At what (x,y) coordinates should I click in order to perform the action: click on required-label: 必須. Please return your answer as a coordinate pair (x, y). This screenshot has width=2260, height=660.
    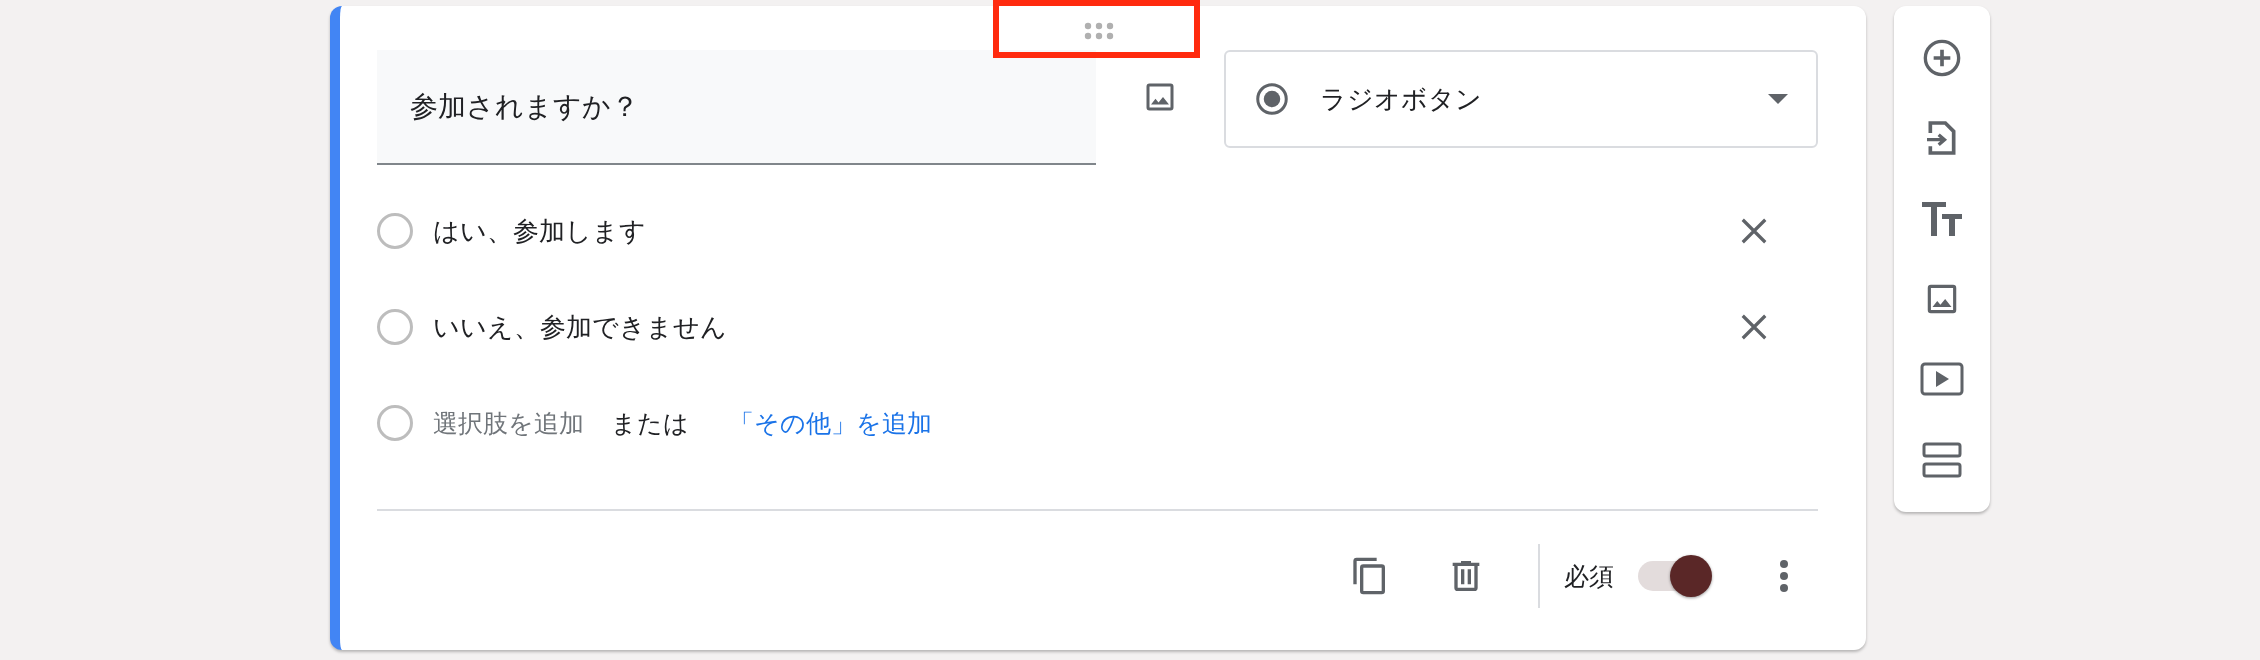
    Looking at the image, I should click on (1589, 576).